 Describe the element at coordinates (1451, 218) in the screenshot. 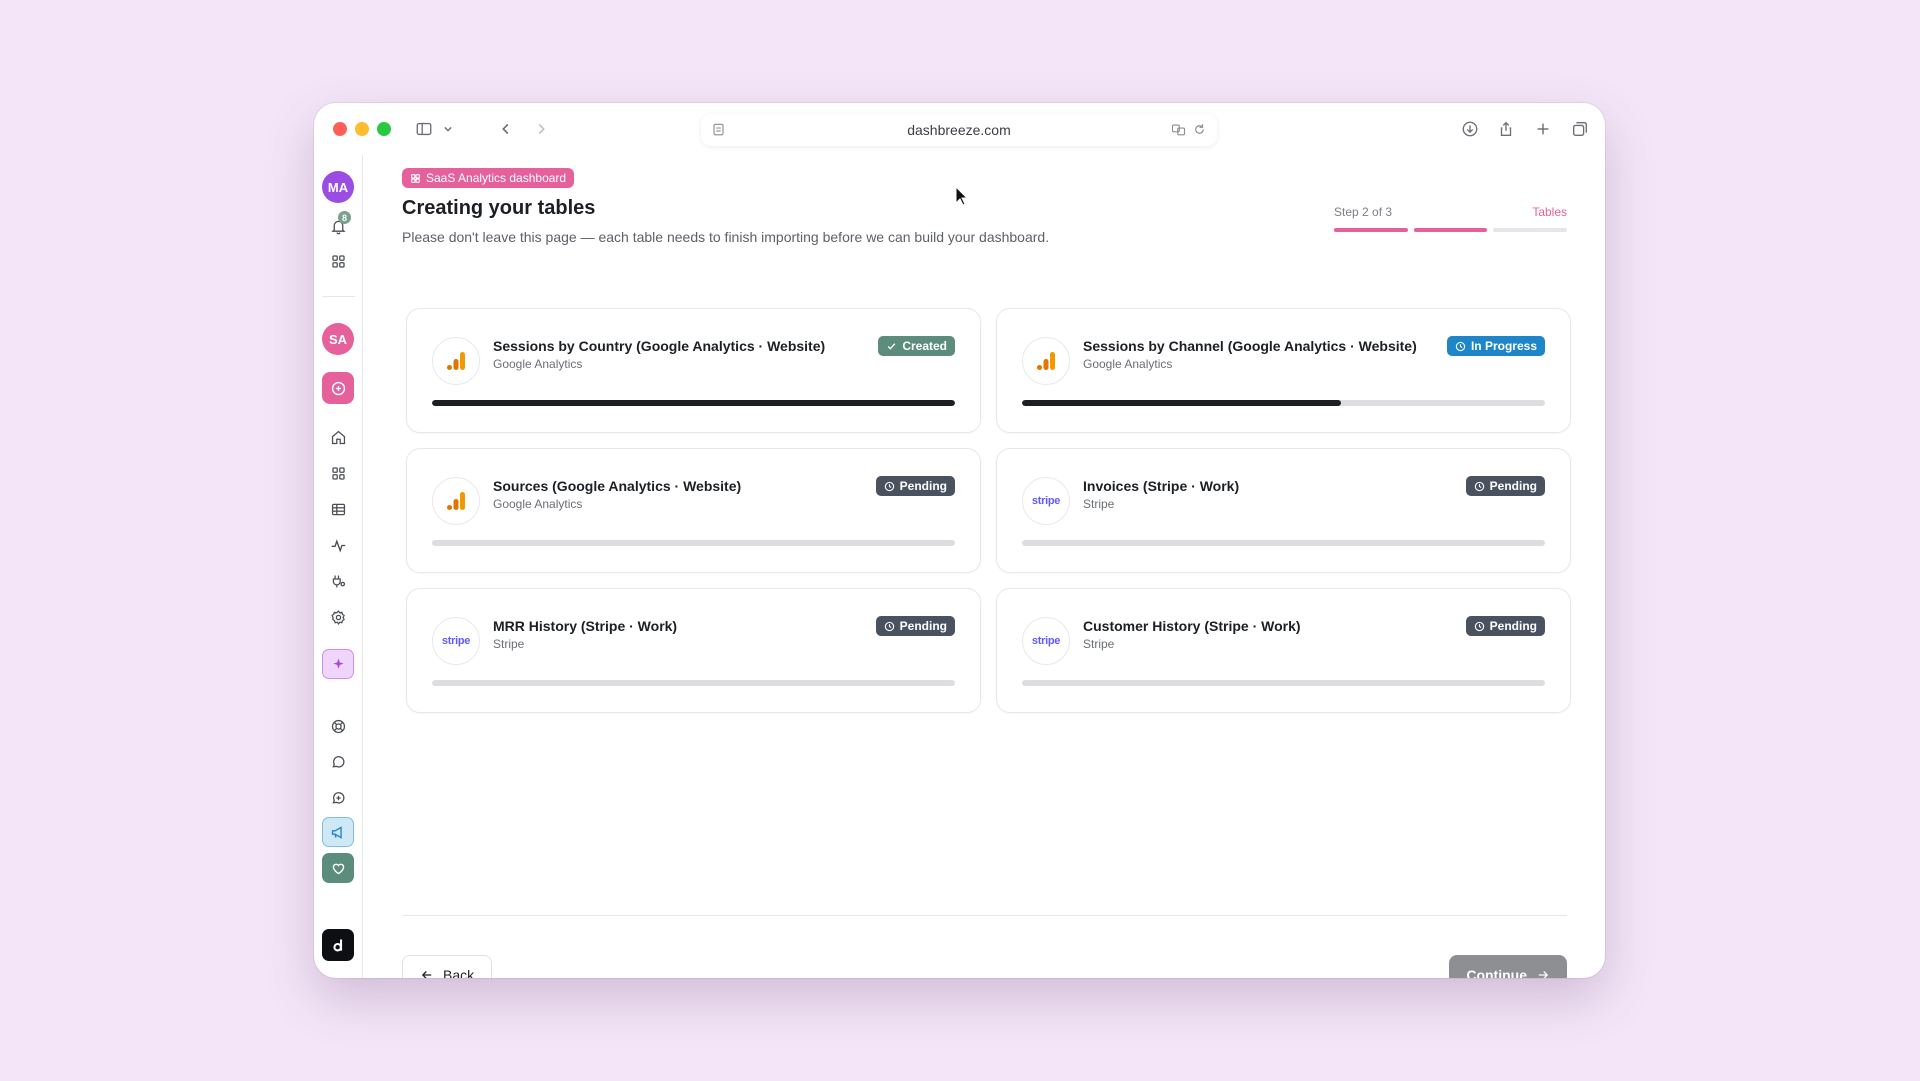

I see `step-progress: Step 2 of 3 Tables` at that location.